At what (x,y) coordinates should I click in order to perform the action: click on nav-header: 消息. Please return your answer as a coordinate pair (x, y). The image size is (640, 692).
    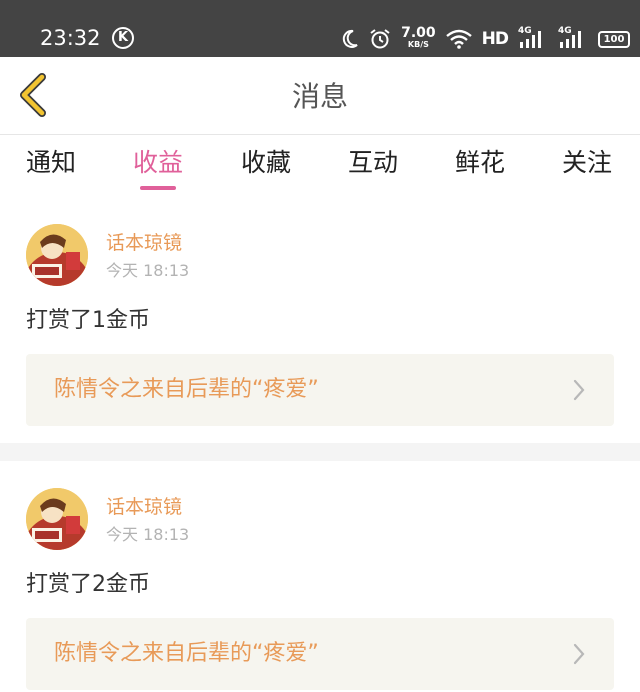
    Looking at the image, I should click on (320, 96).